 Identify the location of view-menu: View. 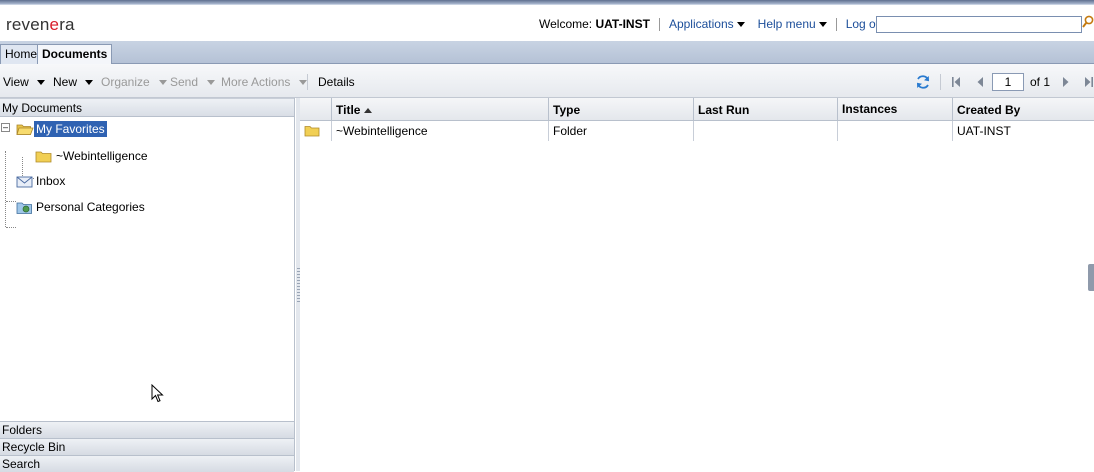
(24, 82).